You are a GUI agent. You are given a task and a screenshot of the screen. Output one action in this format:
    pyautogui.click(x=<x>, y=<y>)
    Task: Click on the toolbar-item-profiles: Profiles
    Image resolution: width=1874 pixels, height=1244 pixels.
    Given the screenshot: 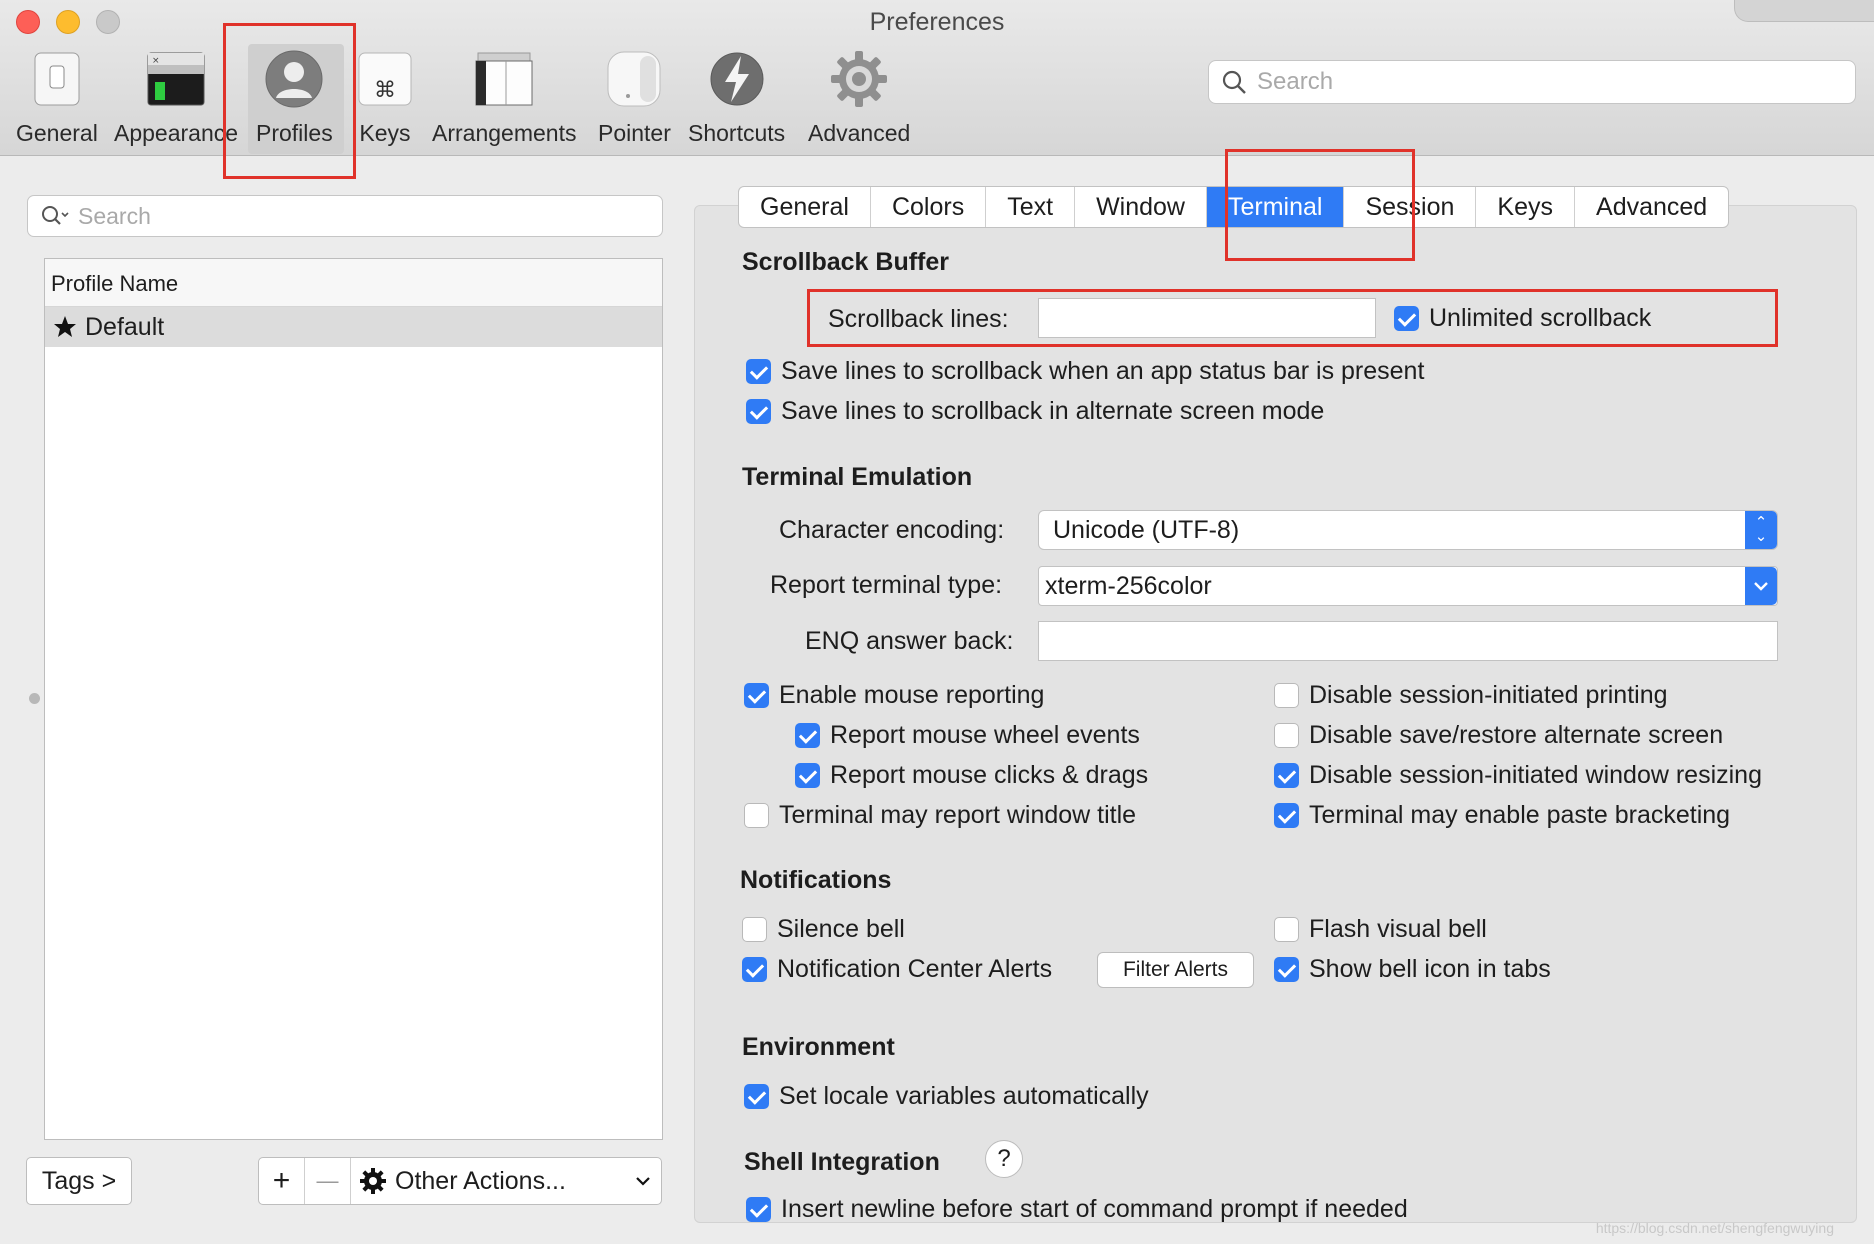 What is the action you would take?
    pyautogui.click(x=294, y=97)
    